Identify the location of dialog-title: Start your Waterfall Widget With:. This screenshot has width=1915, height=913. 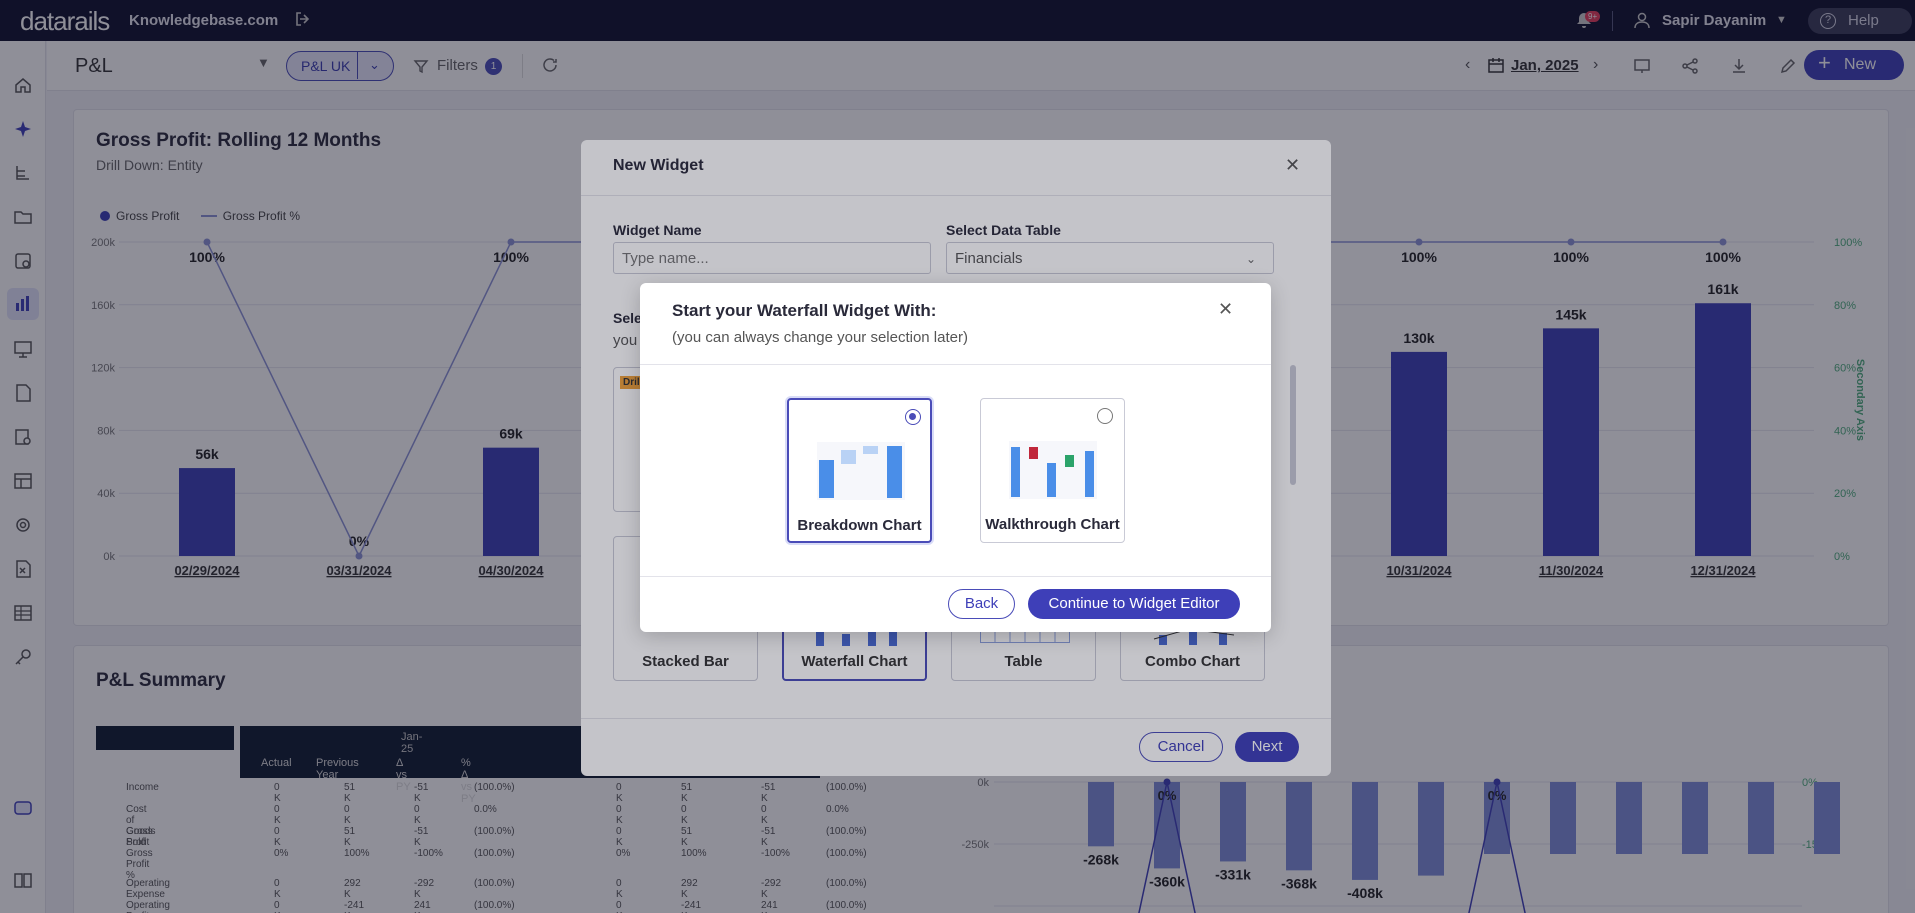
(804, 310).